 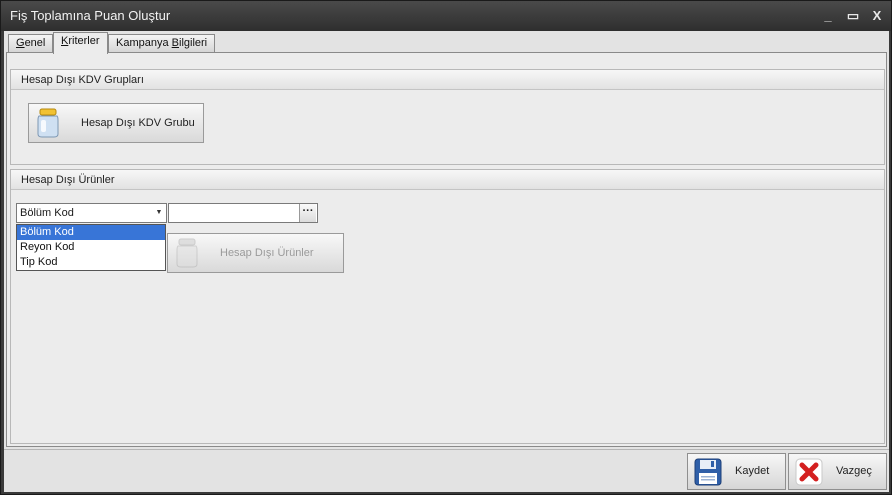 I want to click on tab-kriterler: Kriterler, so click(x=80, y=43).